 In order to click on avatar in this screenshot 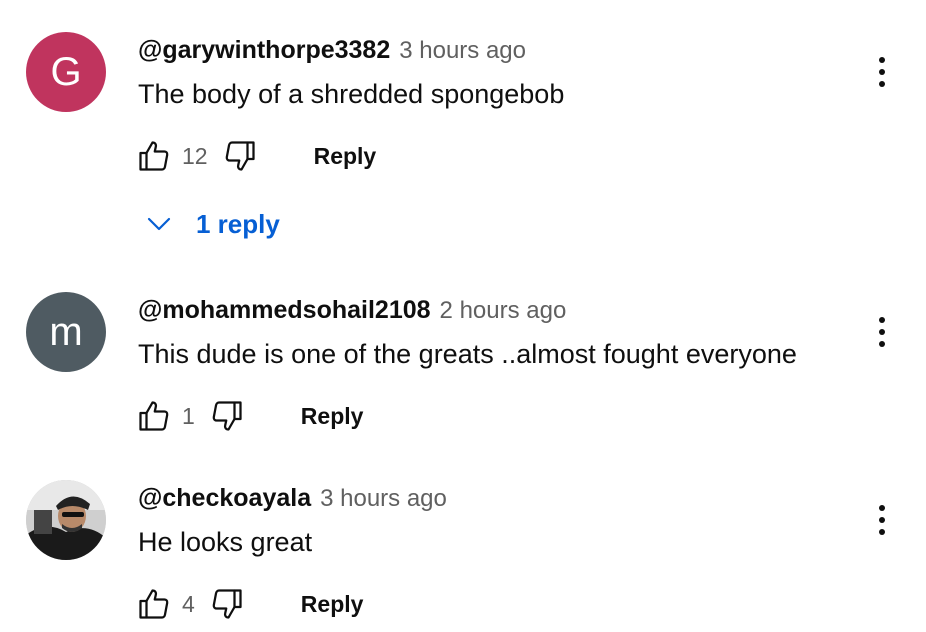, I will do `click(66, 520)`.